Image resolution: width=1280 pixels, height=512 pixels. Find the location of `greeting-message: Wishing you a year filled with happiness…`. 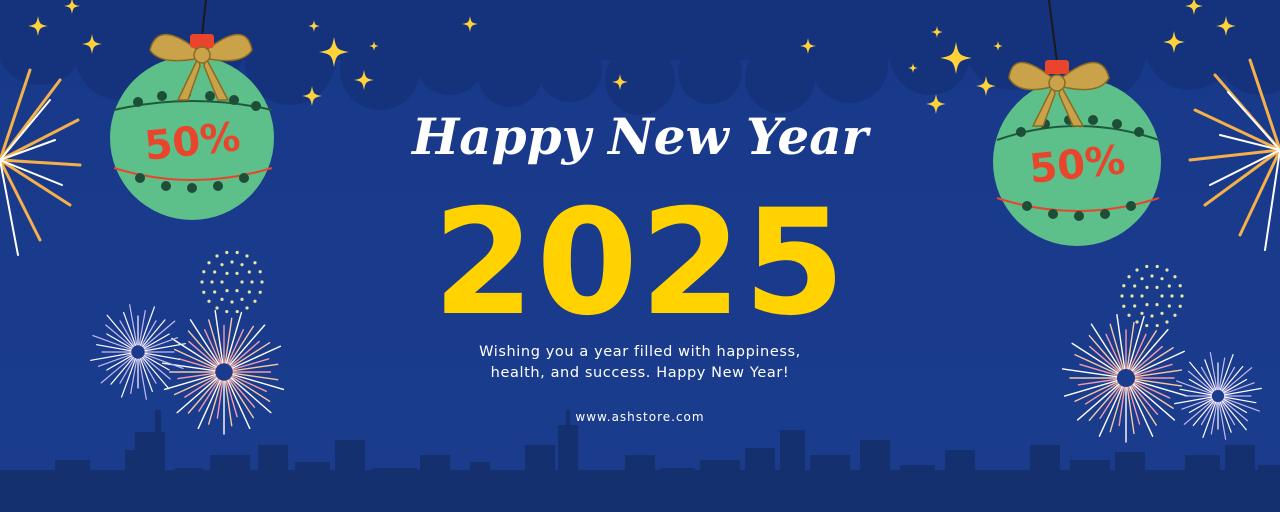

greeting-message: Wishing you a year filled with happiness… is located at coordinates (640, 363).